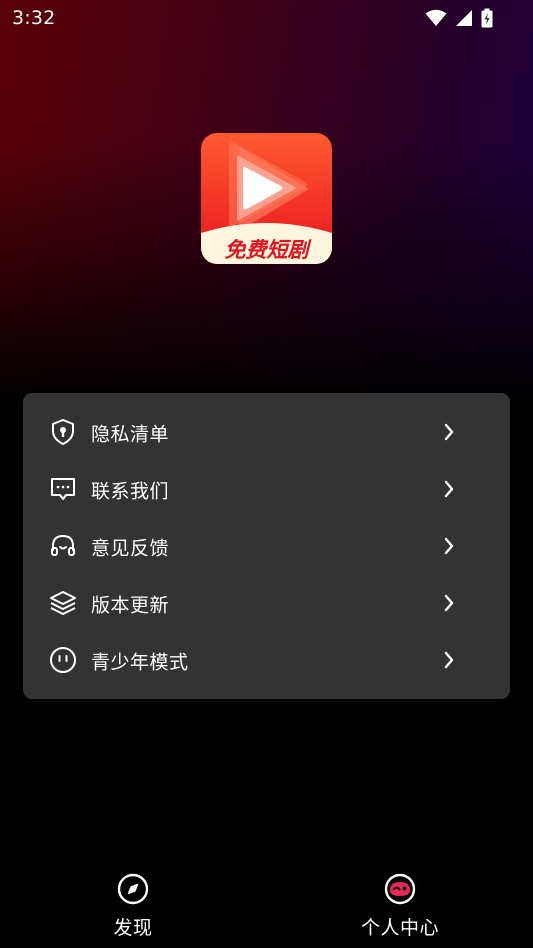  What do you see at coordinates (63, 489) in the screenshot?
I see `chat-bubble-icon` at bounding box center [63, 489].